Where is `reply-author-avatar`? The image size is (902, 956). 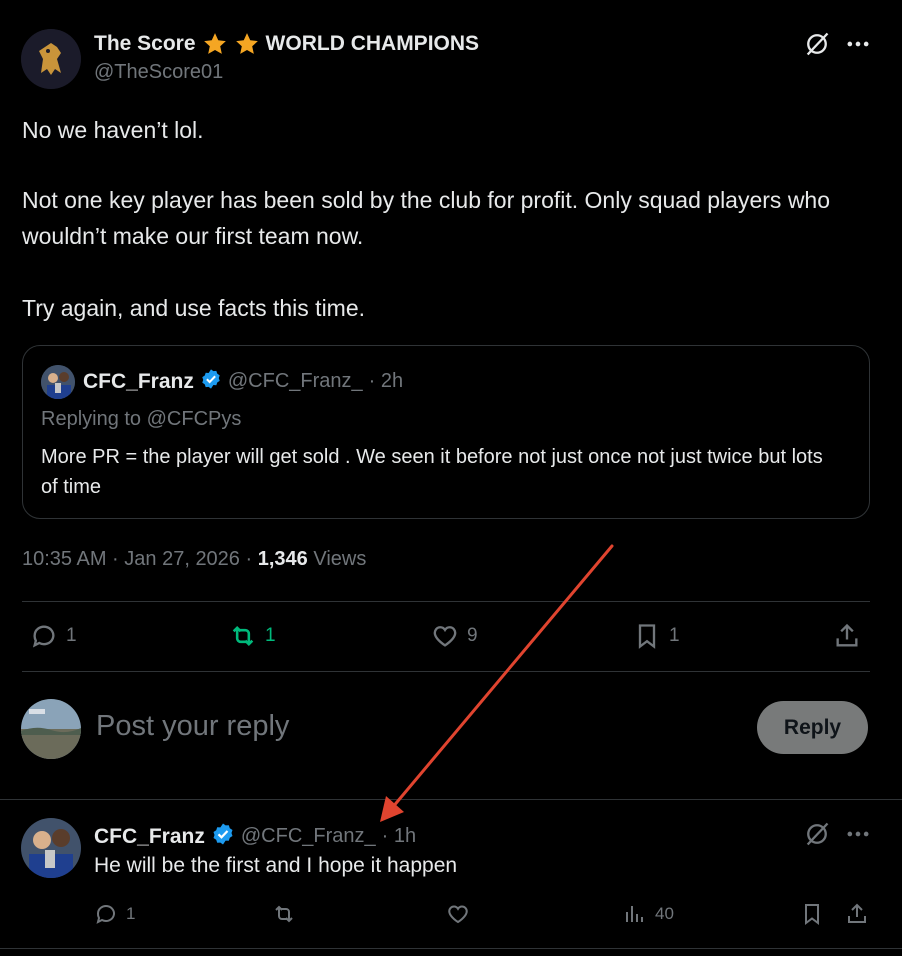
reply-author-avatar is located at coordinates (51, 848).